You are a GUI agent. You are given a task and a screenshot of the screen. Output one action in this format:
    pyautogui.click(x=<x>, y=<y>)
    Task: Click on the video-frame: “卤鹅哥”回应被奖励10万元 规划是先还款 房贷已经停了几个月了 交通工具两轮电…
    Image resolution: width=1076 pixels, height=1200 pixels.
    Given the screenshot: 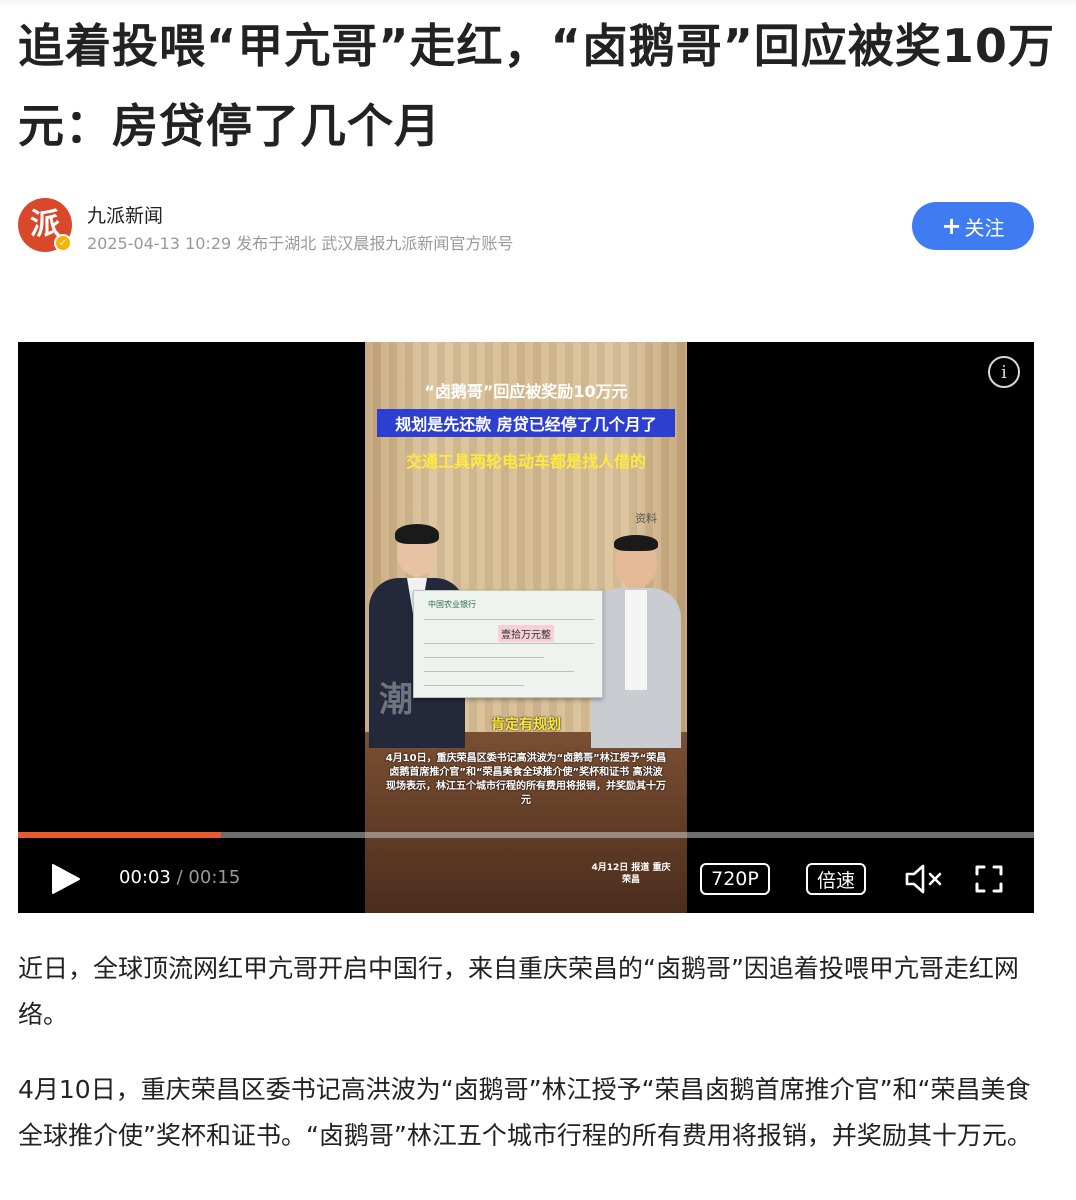 What is the action you would take?
    pyautogui.click(x=526, y=627)
    